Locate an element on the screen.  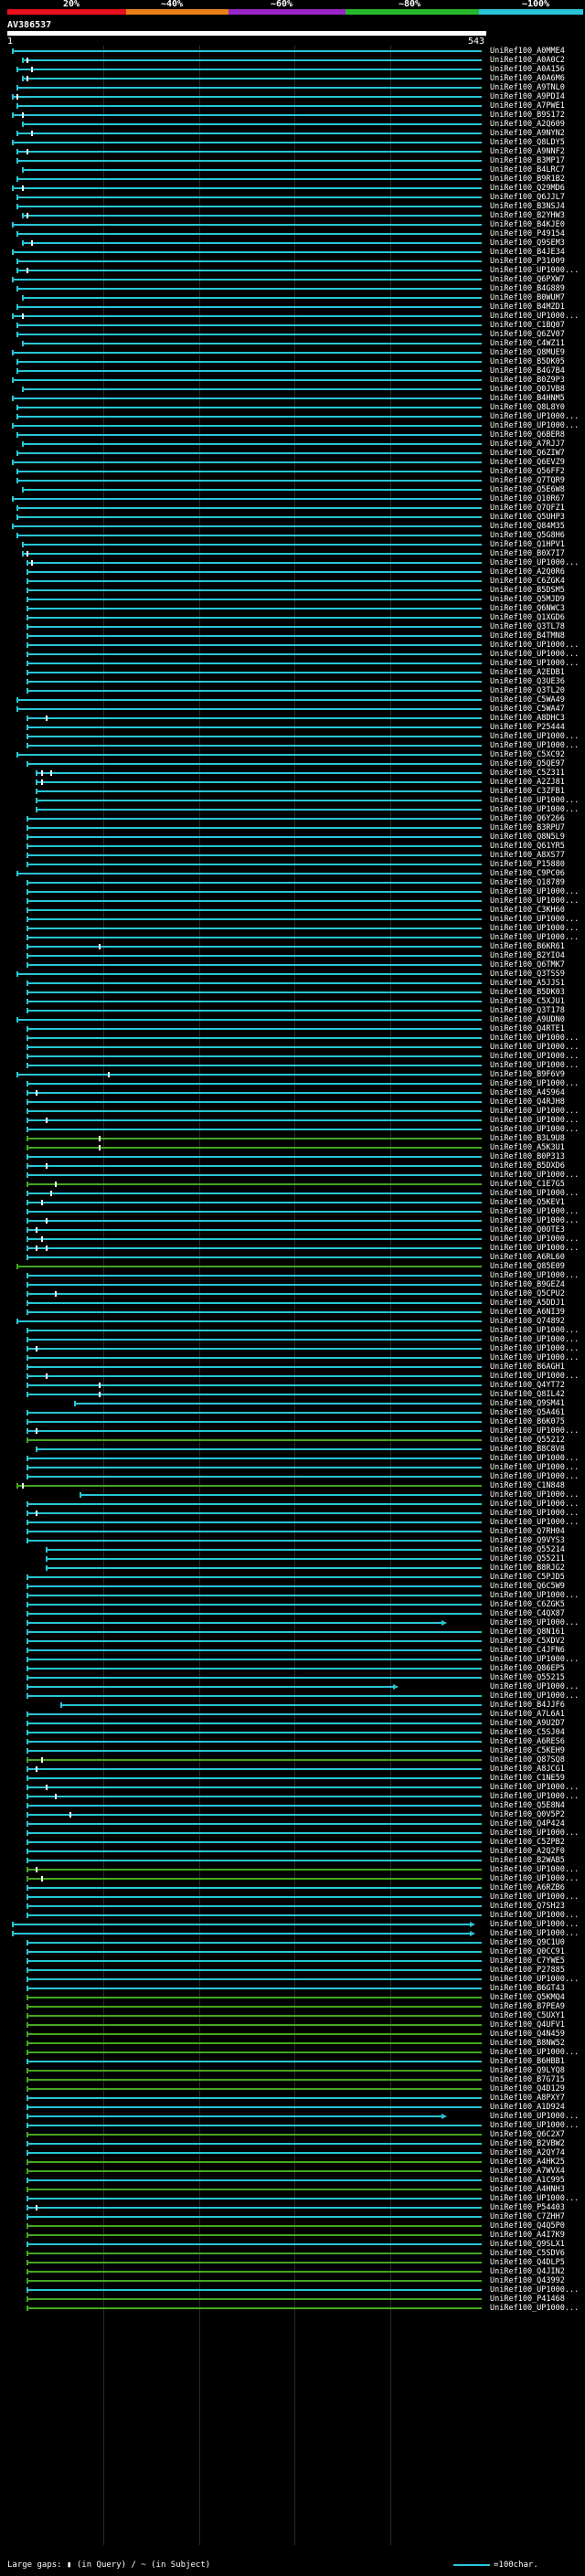
hit-label: UniRef100_A6RES6 is located at coordinates (528, 1741).